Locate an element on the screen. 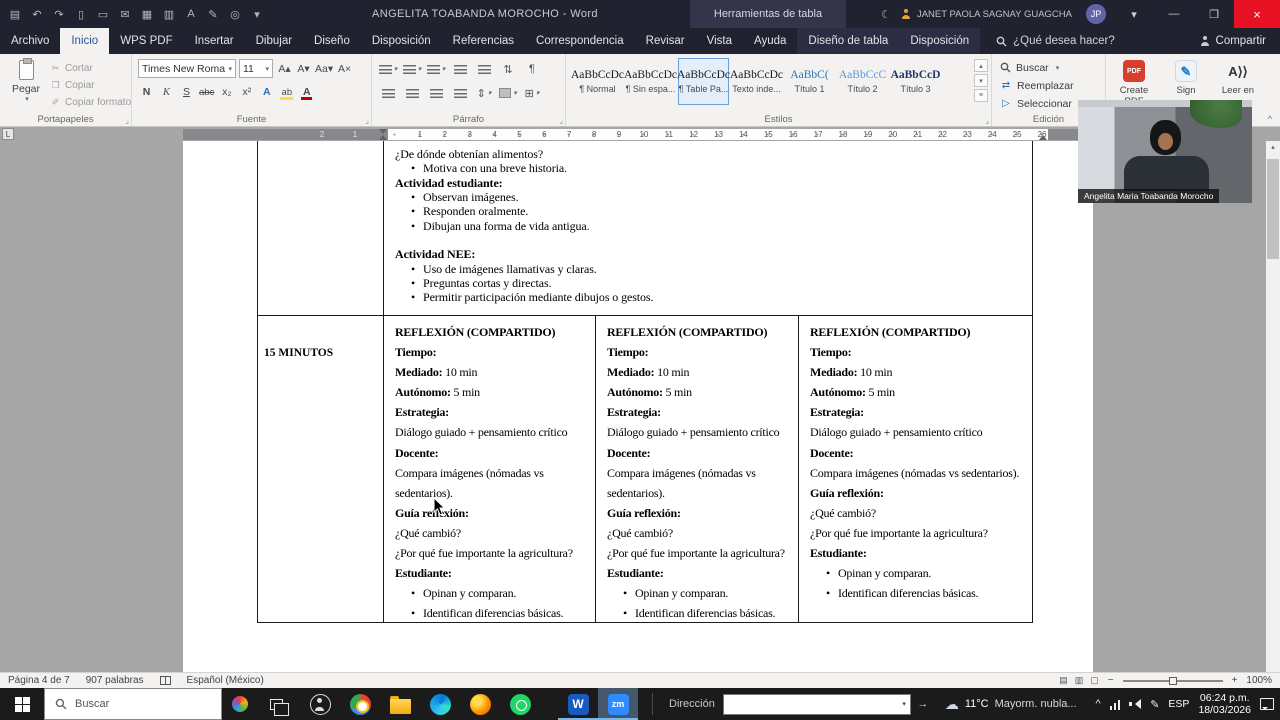 This screenshot has height=720, width=1280. save-icon: ▤ is located at coordinates (15, 14).